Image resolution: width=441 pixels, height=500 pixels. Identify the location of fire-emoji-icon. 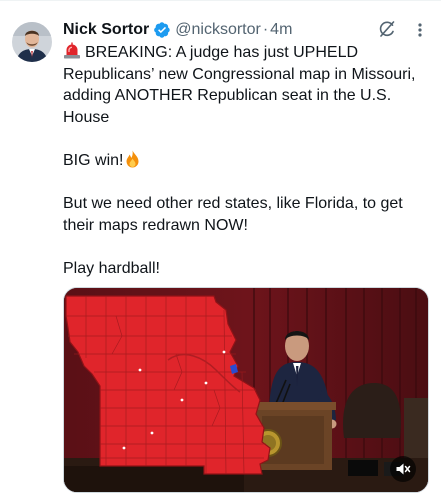
(132, 159).